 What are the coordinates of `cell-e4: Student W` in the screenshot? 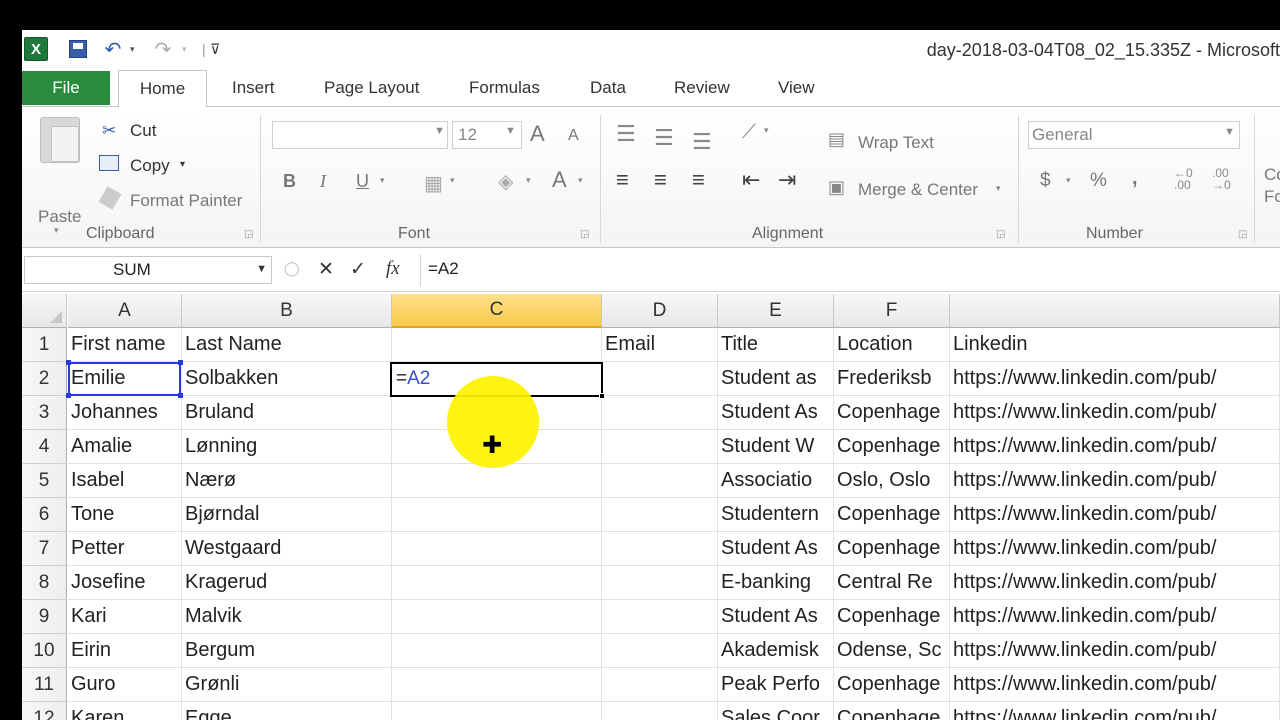 It's located at (776, 447).